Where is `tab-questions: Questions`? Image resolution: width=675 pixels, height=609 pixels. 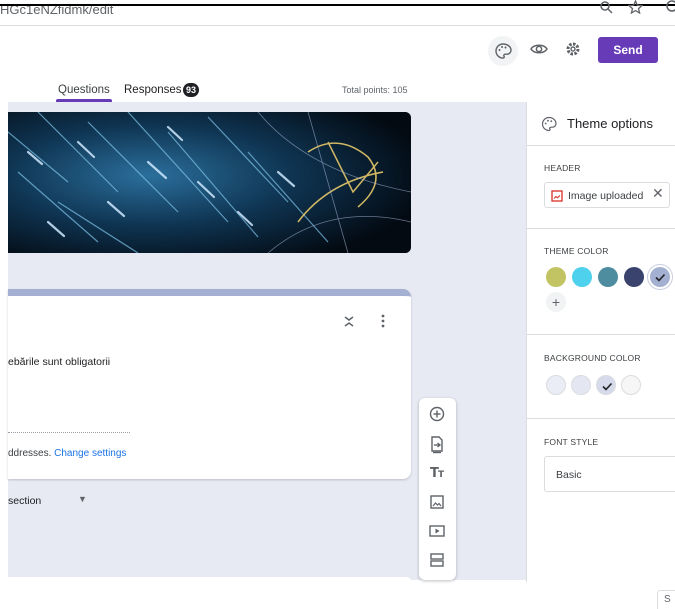
tab-questions: Questions is located at coordinates (84, 90).